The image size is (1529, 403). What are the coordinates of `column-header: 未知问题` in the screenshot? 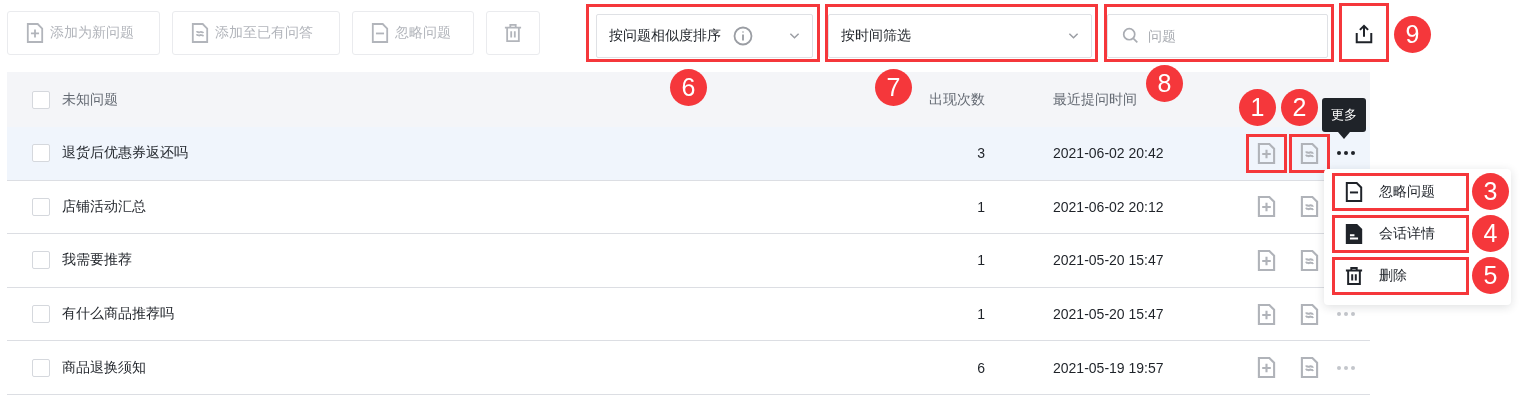 It's located at (90, 99).